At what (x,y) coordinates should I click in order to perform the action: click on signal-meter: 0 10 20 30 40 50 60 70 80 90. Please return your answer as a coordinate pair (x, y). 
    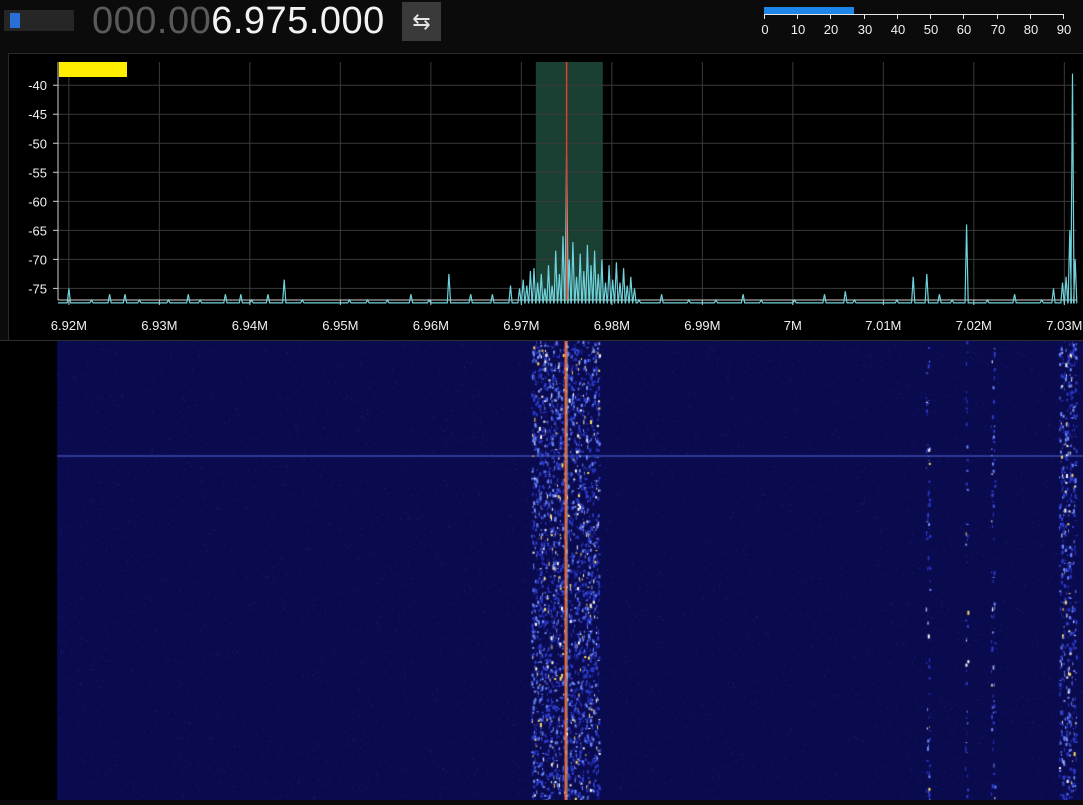
    Looking at the image, I should click on (916, 23).